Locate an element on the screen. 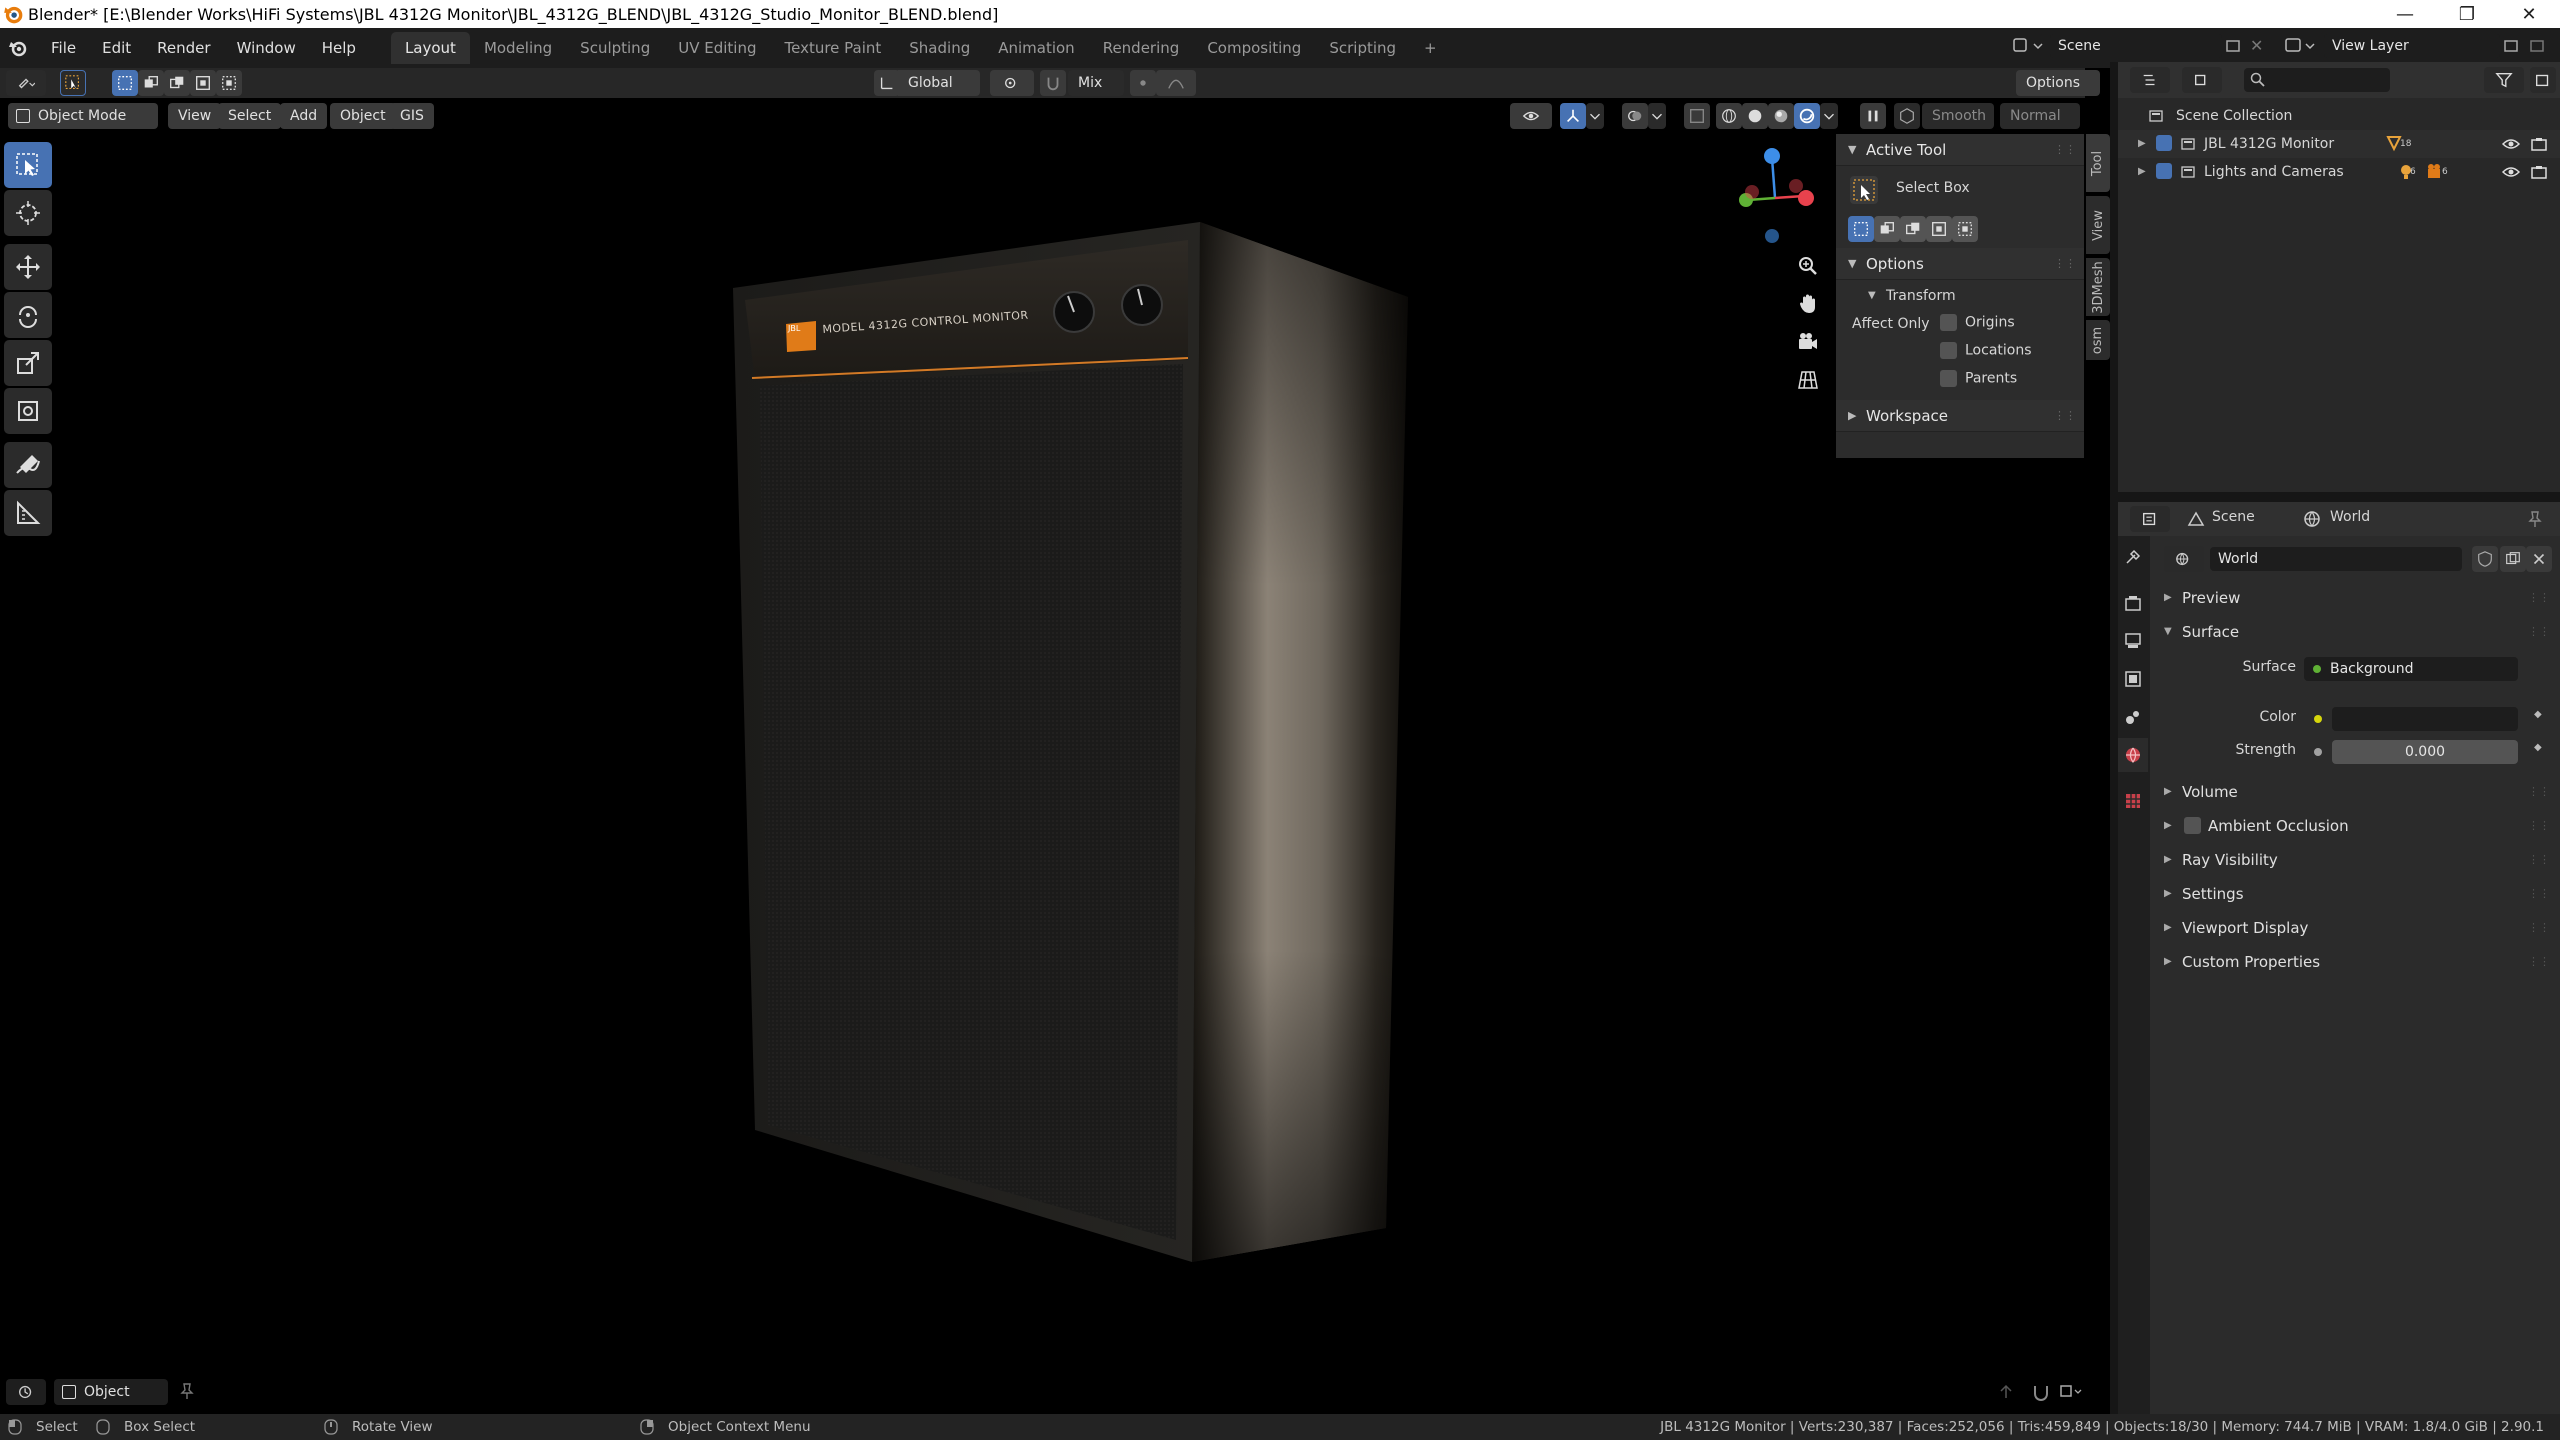 This screenshot has height=1440, width=2560. workspace-panel-header: ▶ Workspace ⋮⋮ is located at coordinates (1960, 416).